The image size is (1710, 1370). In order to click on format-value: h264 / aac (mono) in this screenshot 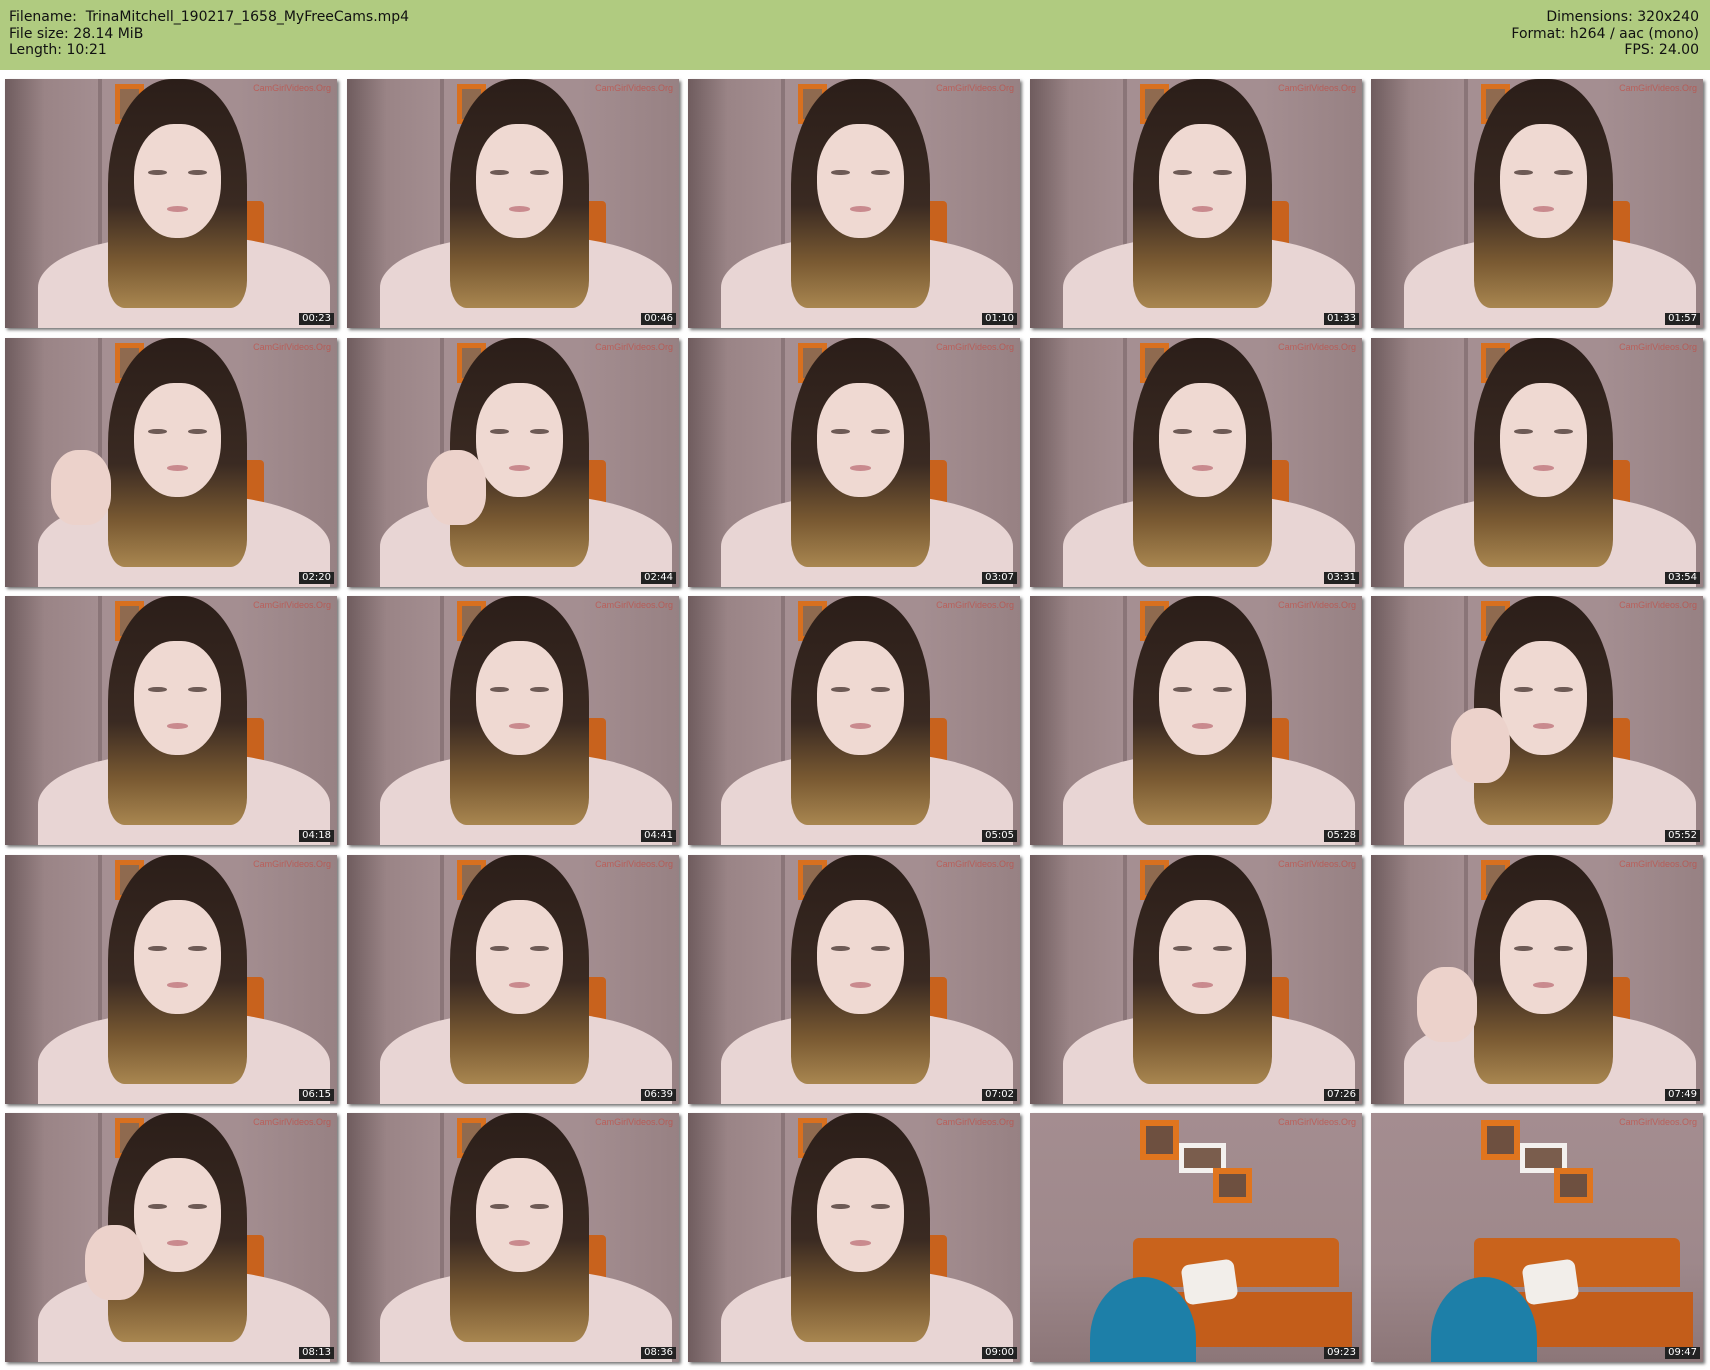, I will do `click(1634, 33)`.